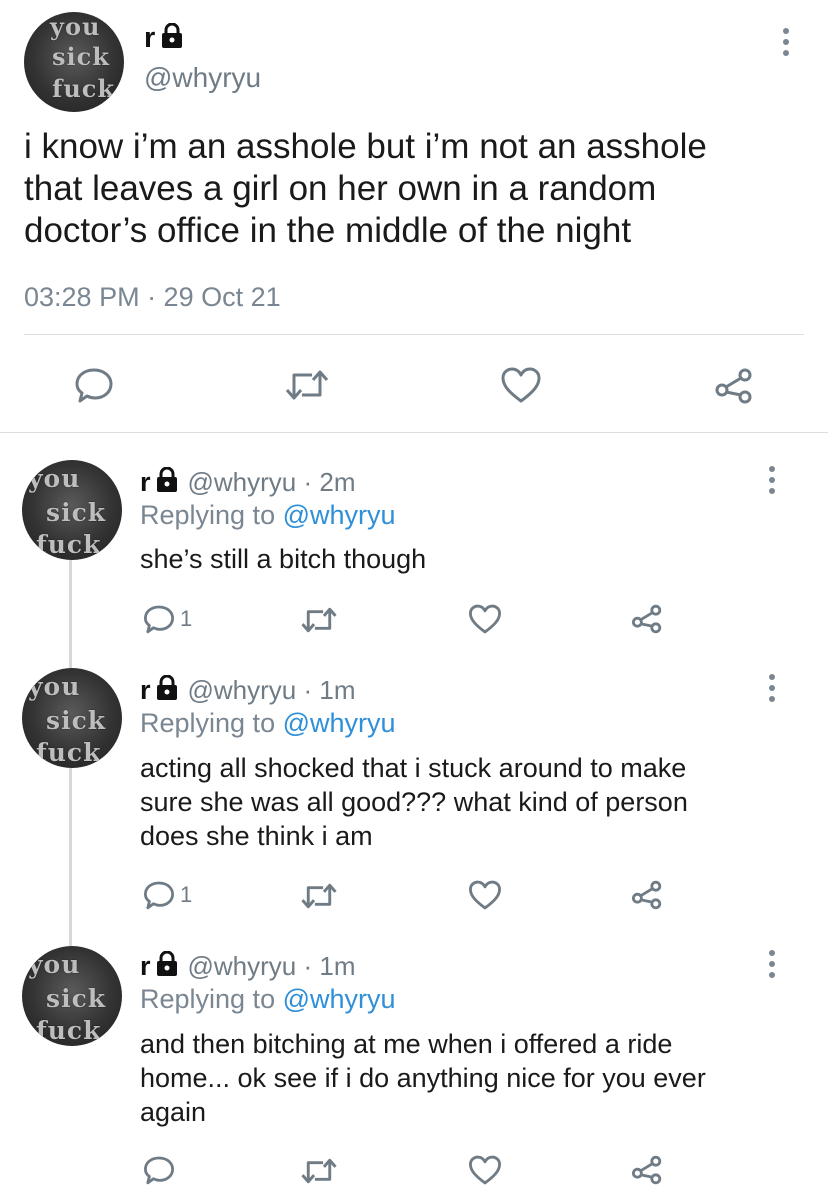 The height and width of the screenshot is (1200, 828). Describe the element at coordinates (202, 78) in the screenshot. I see `author-handle: @whyryu` at that location.